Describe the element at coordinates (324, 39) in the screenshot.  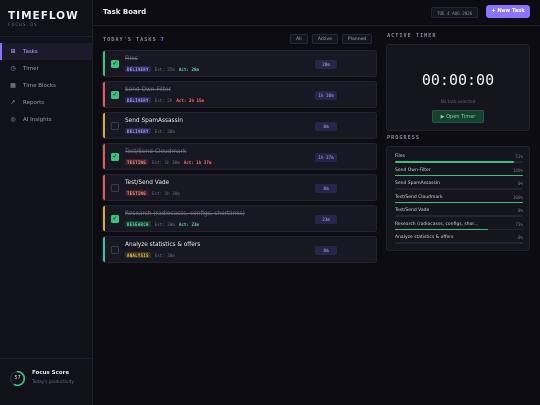
I see `filter-active: Active` at that location.